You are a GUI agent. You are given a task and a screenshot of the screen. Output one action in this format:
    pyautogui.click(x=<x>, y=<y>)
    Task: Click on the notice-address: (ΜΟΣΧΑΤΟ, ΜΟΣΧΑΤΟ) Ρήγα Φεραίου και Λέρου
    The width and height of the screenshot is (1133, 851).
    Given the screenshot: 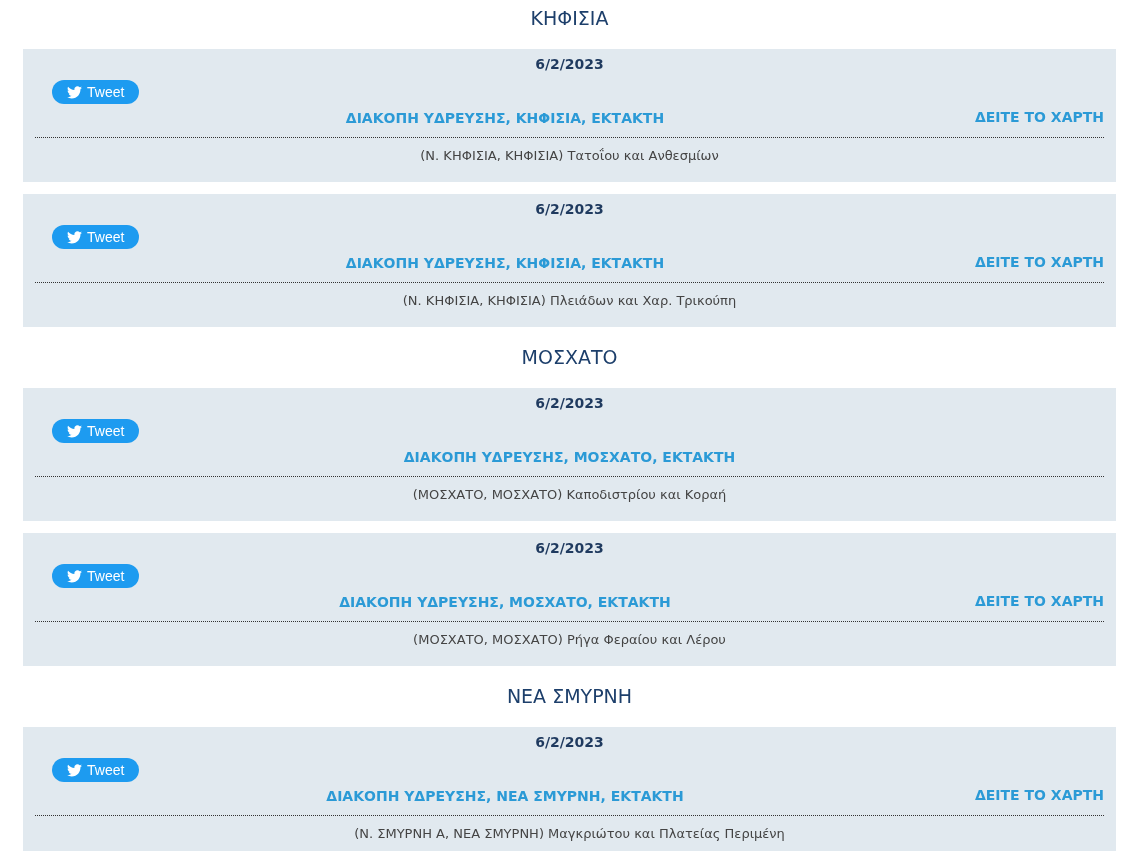 What is the action you would take?
    pyautogui.click(x=569, y=639)
    